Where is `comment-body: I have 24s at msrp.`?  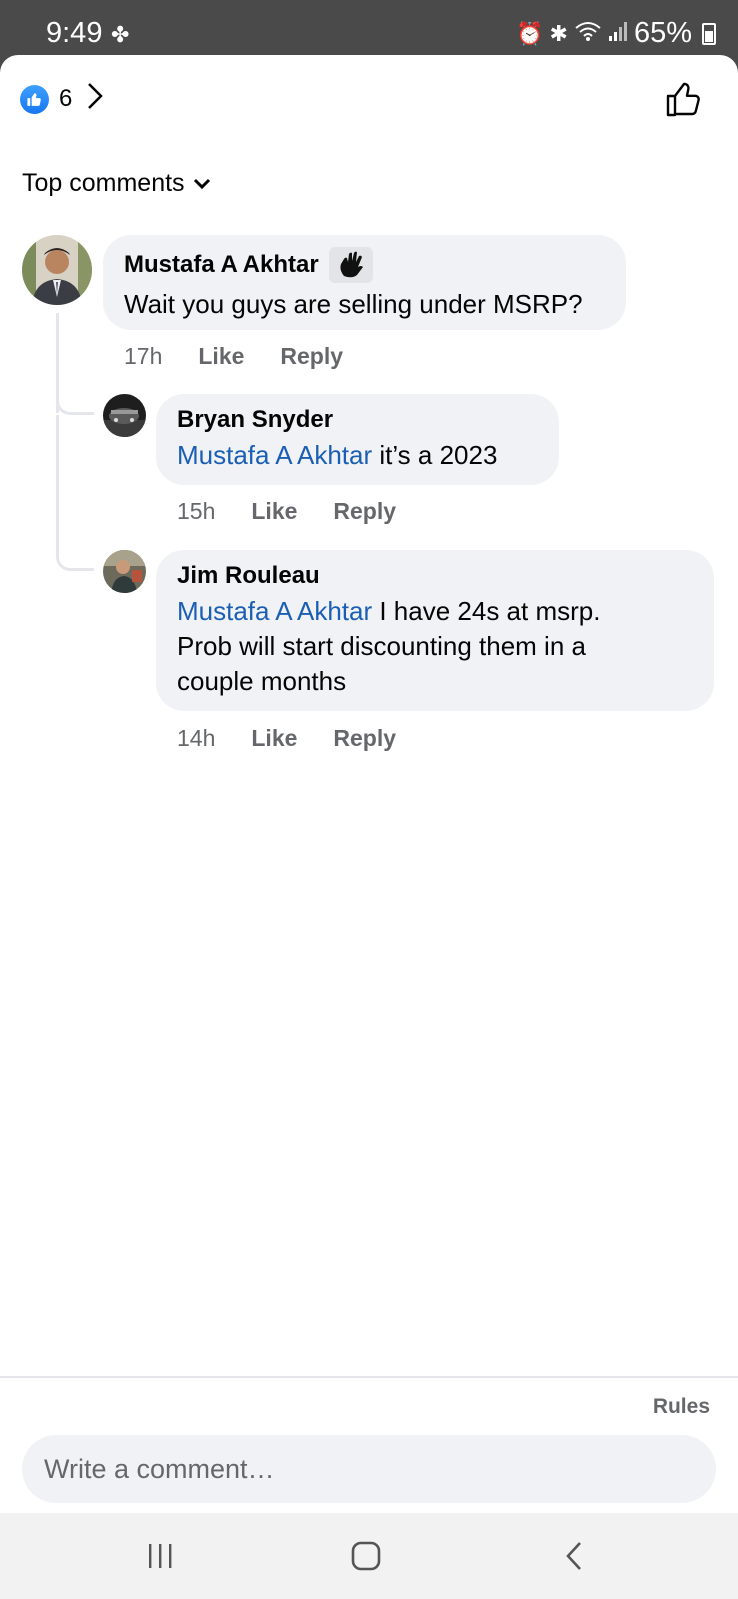 comment-body: I have 24s at msrp. is located at coordinates (486, 611).